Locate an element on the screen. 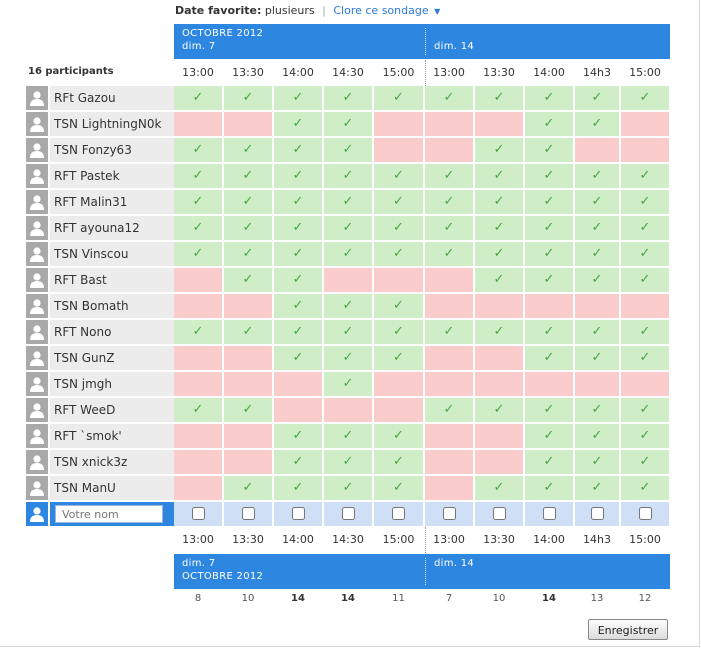 This screenshot has height=648, width=701. date-header-top: OCTOBRE 2012 dim. 7 dim. 14 is located at coordinates (422, 41).